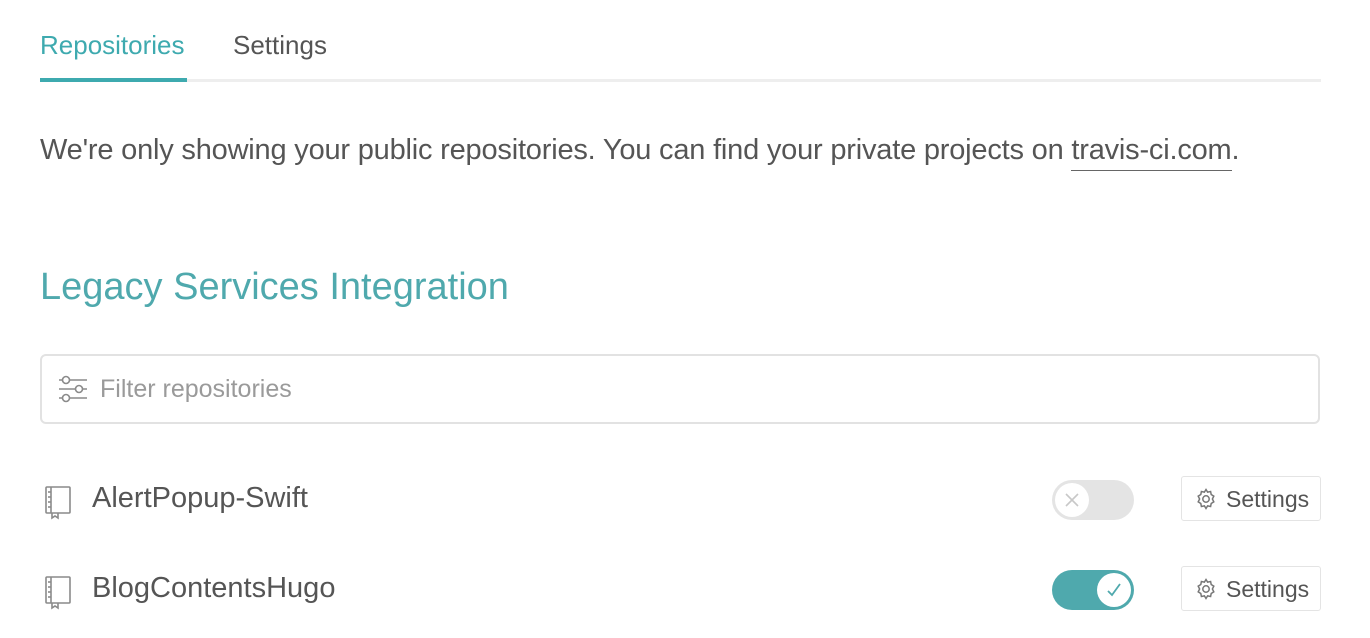 This screenshot has width=1370, height=638. Describe the element at coordinates (280, 56) in the screenshot. I see `tab-settings: Settings` at that location.